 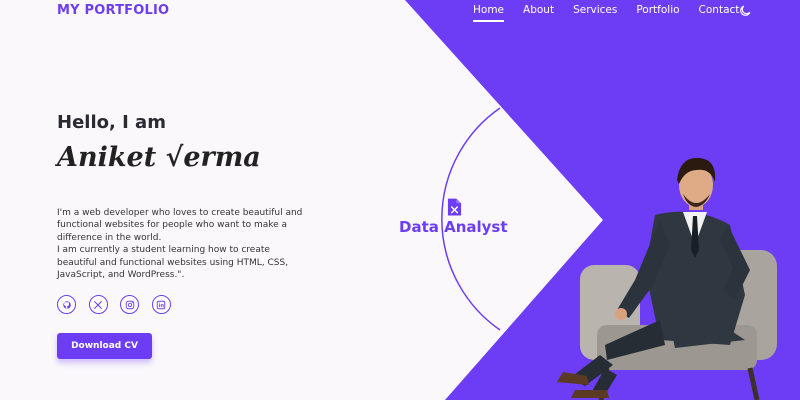 I want to click on hero-name: Aniket √erma, so click(x=159, y=157).